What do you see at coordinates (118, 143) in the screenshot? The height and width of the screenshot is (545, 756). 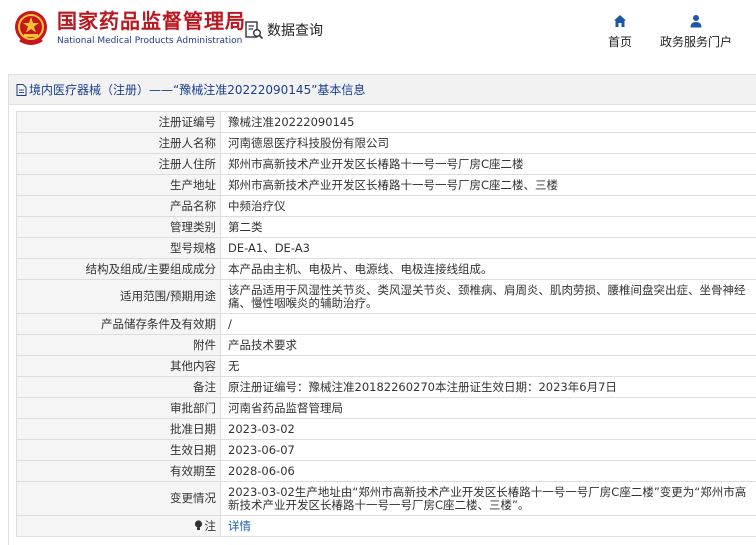 I see `row-label: 注册人名称` at bounding box center [118, 143].